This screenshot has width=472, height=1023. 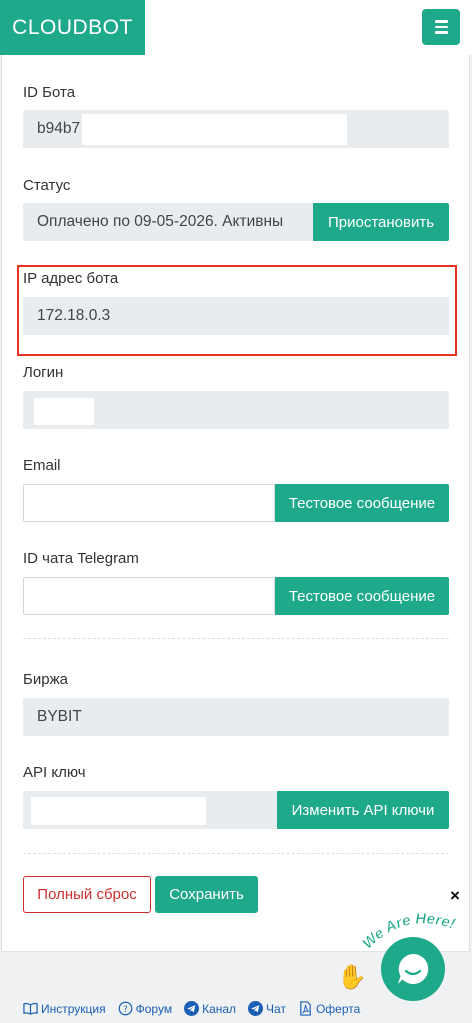 I want to click on save-button: Сохранить, so click(x=206, y=894).